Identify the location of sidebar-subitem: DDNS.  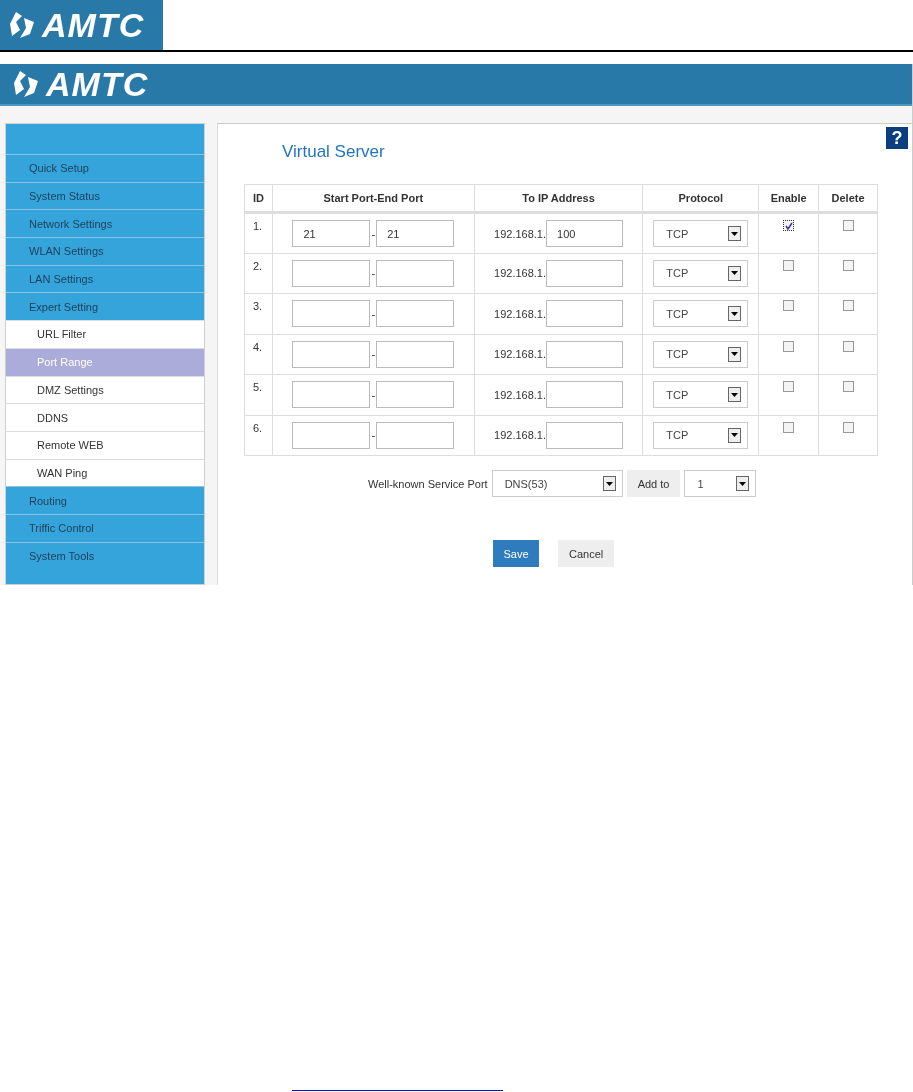
(105, 417).